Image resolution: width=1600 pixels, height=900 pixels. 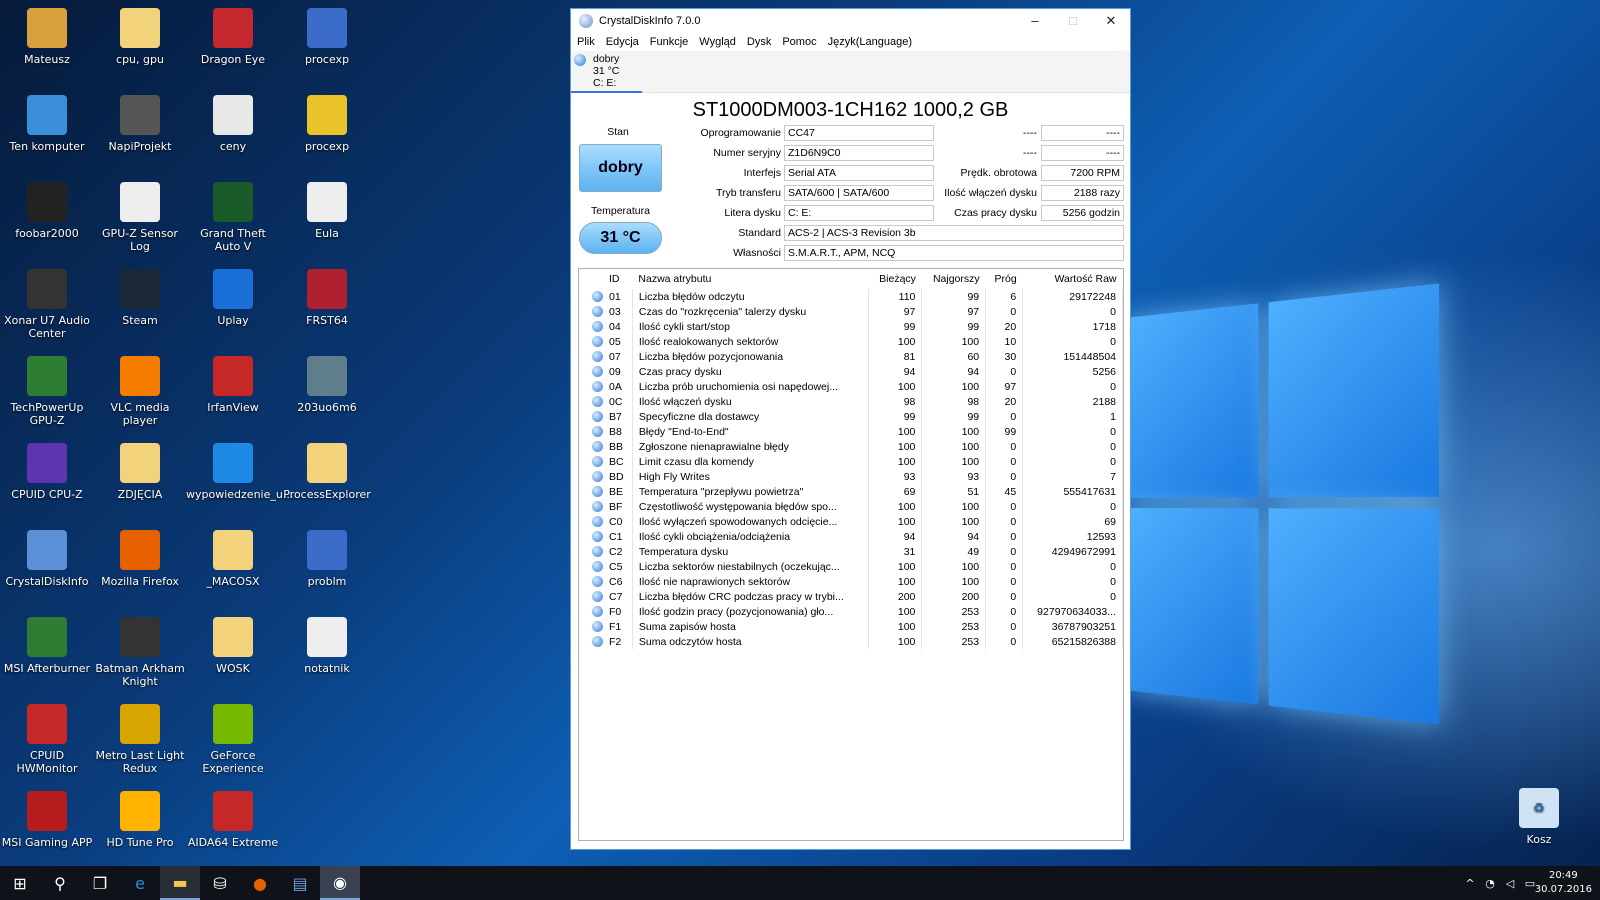 I want to click on desktop-icon: ZDJĘCIA, so click(x=140, y=472).